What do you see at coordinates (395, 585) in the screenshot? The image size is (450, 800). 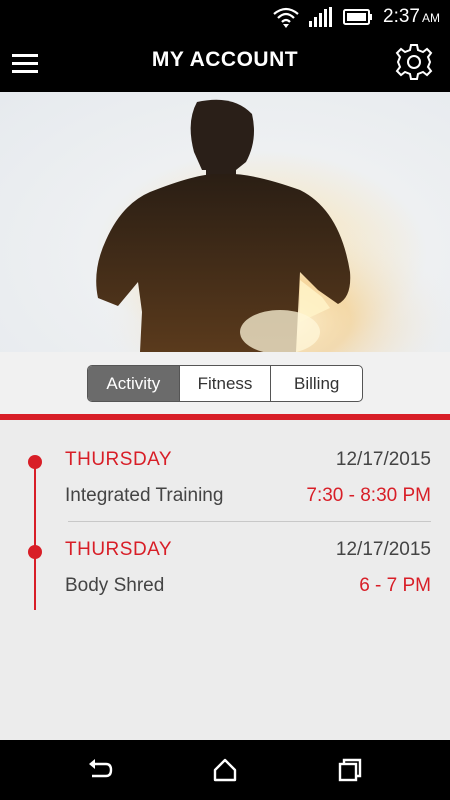 I see `item-time: 6 - 7 PM` at bounding box center [395, 585].